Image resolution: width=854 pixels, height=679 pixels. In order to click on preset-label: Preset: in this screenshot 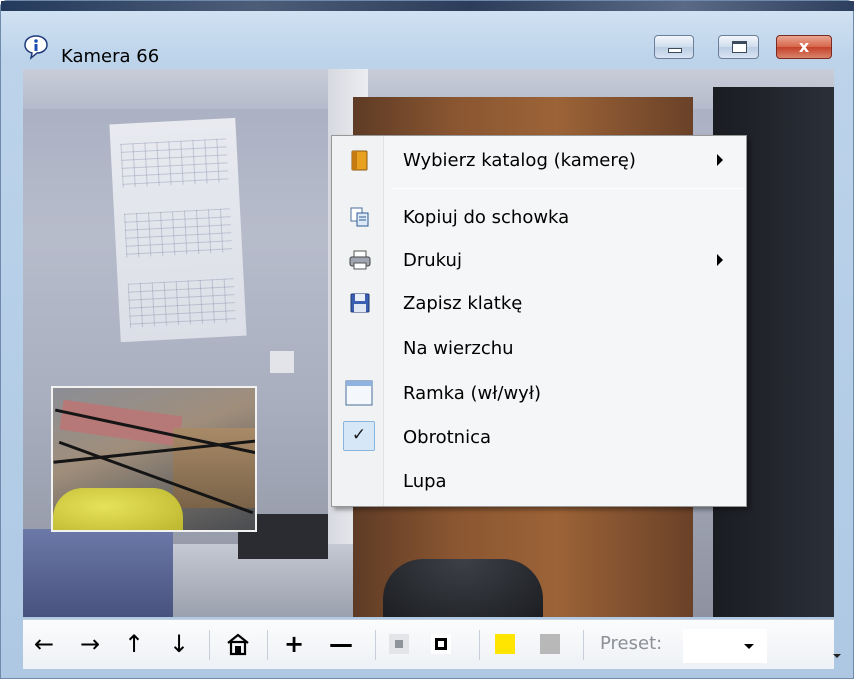, I will do `click(631, 643)`.